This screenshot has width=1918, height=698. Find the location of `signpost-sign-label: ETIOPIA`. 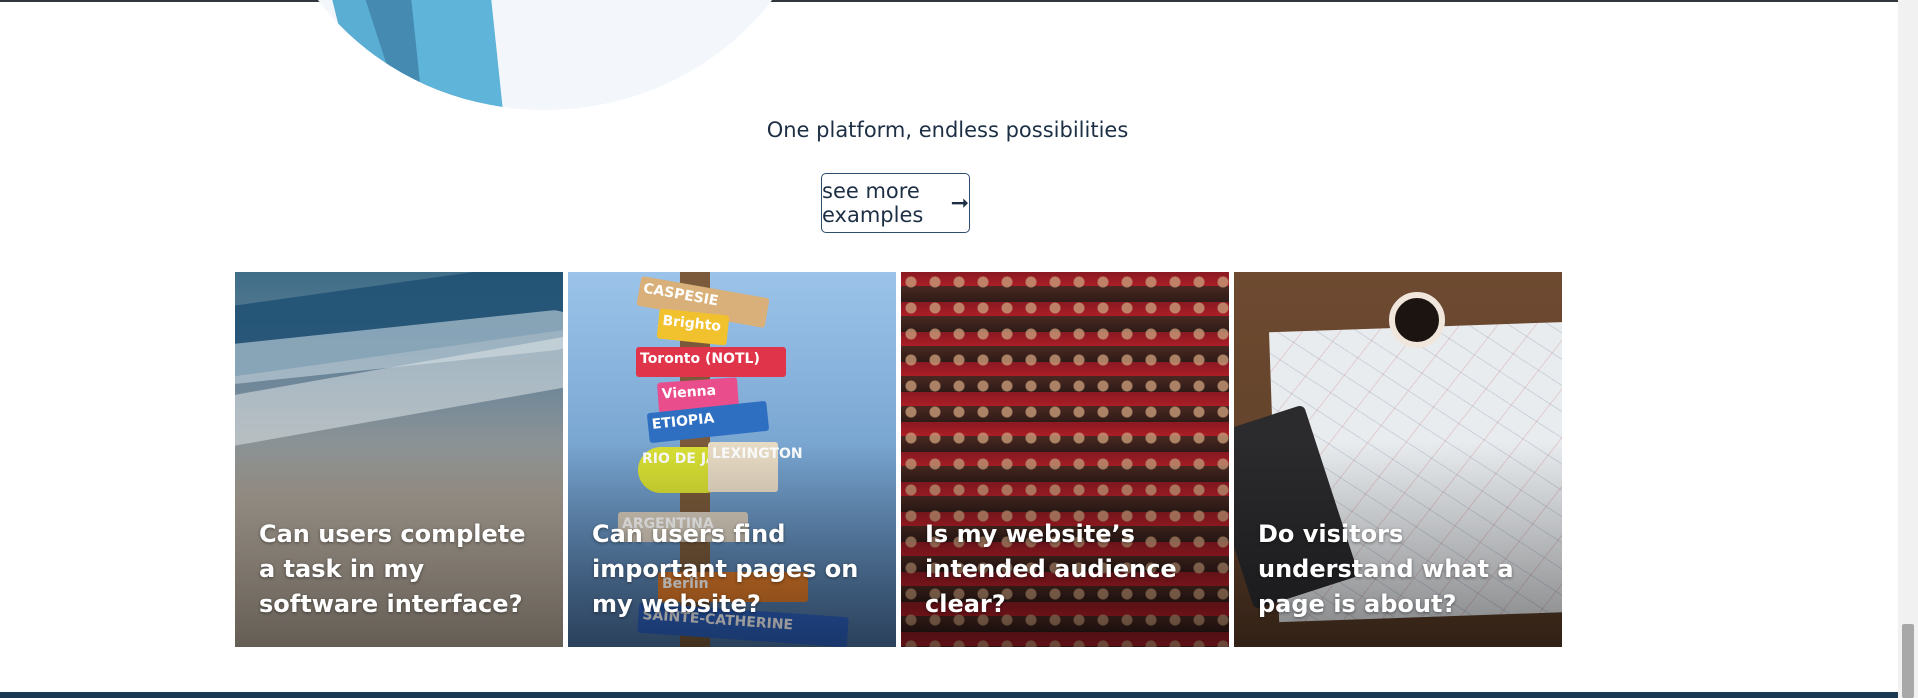

signpost-sign-label: ETIOPIA is located at coordinates (683, 421).